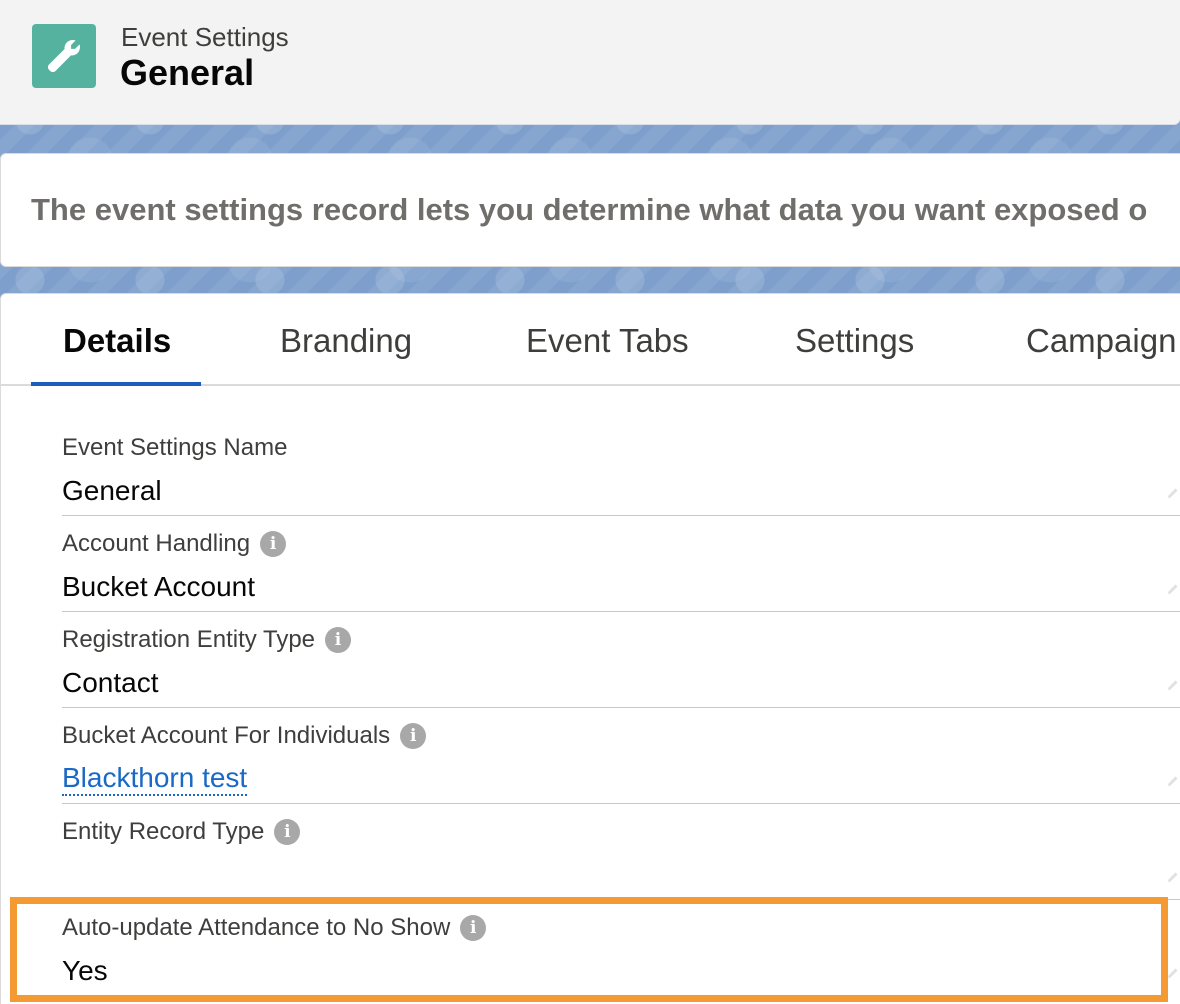 The width and height of the screenshot is (1180, 1004). I want to click on tab-settings: Settings, so click(854, 341).